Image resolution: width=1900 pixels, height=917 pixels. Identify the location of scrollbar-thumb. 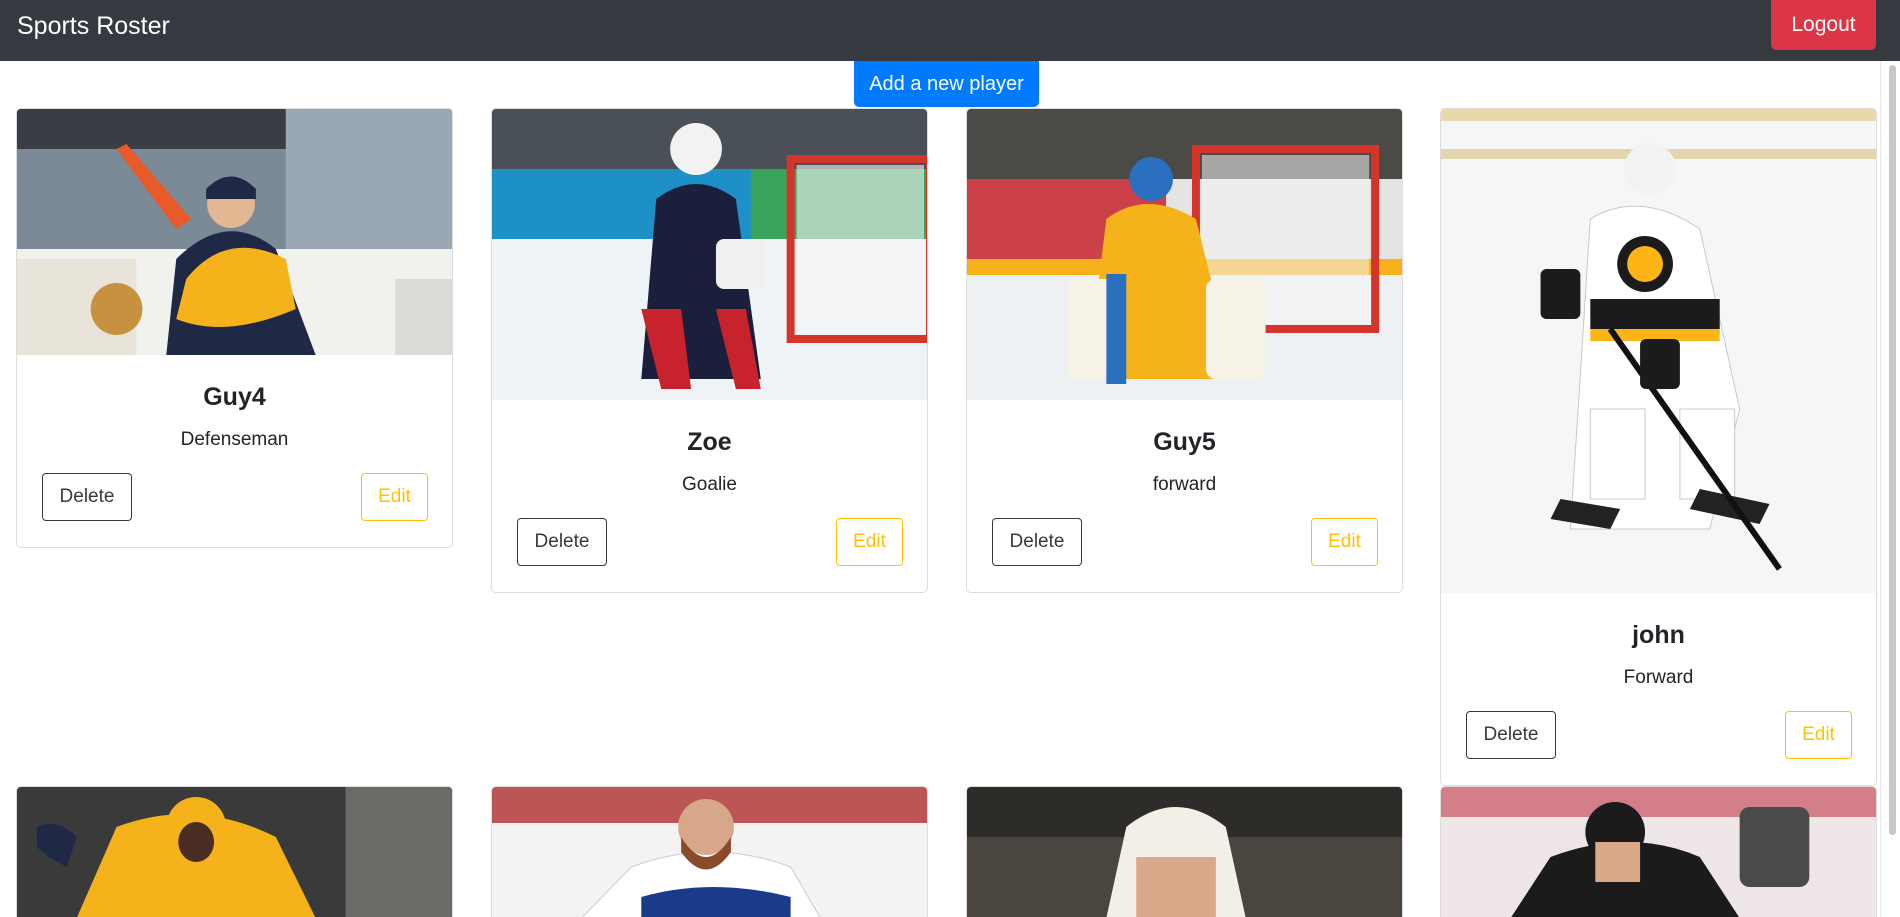
(1892, 450).